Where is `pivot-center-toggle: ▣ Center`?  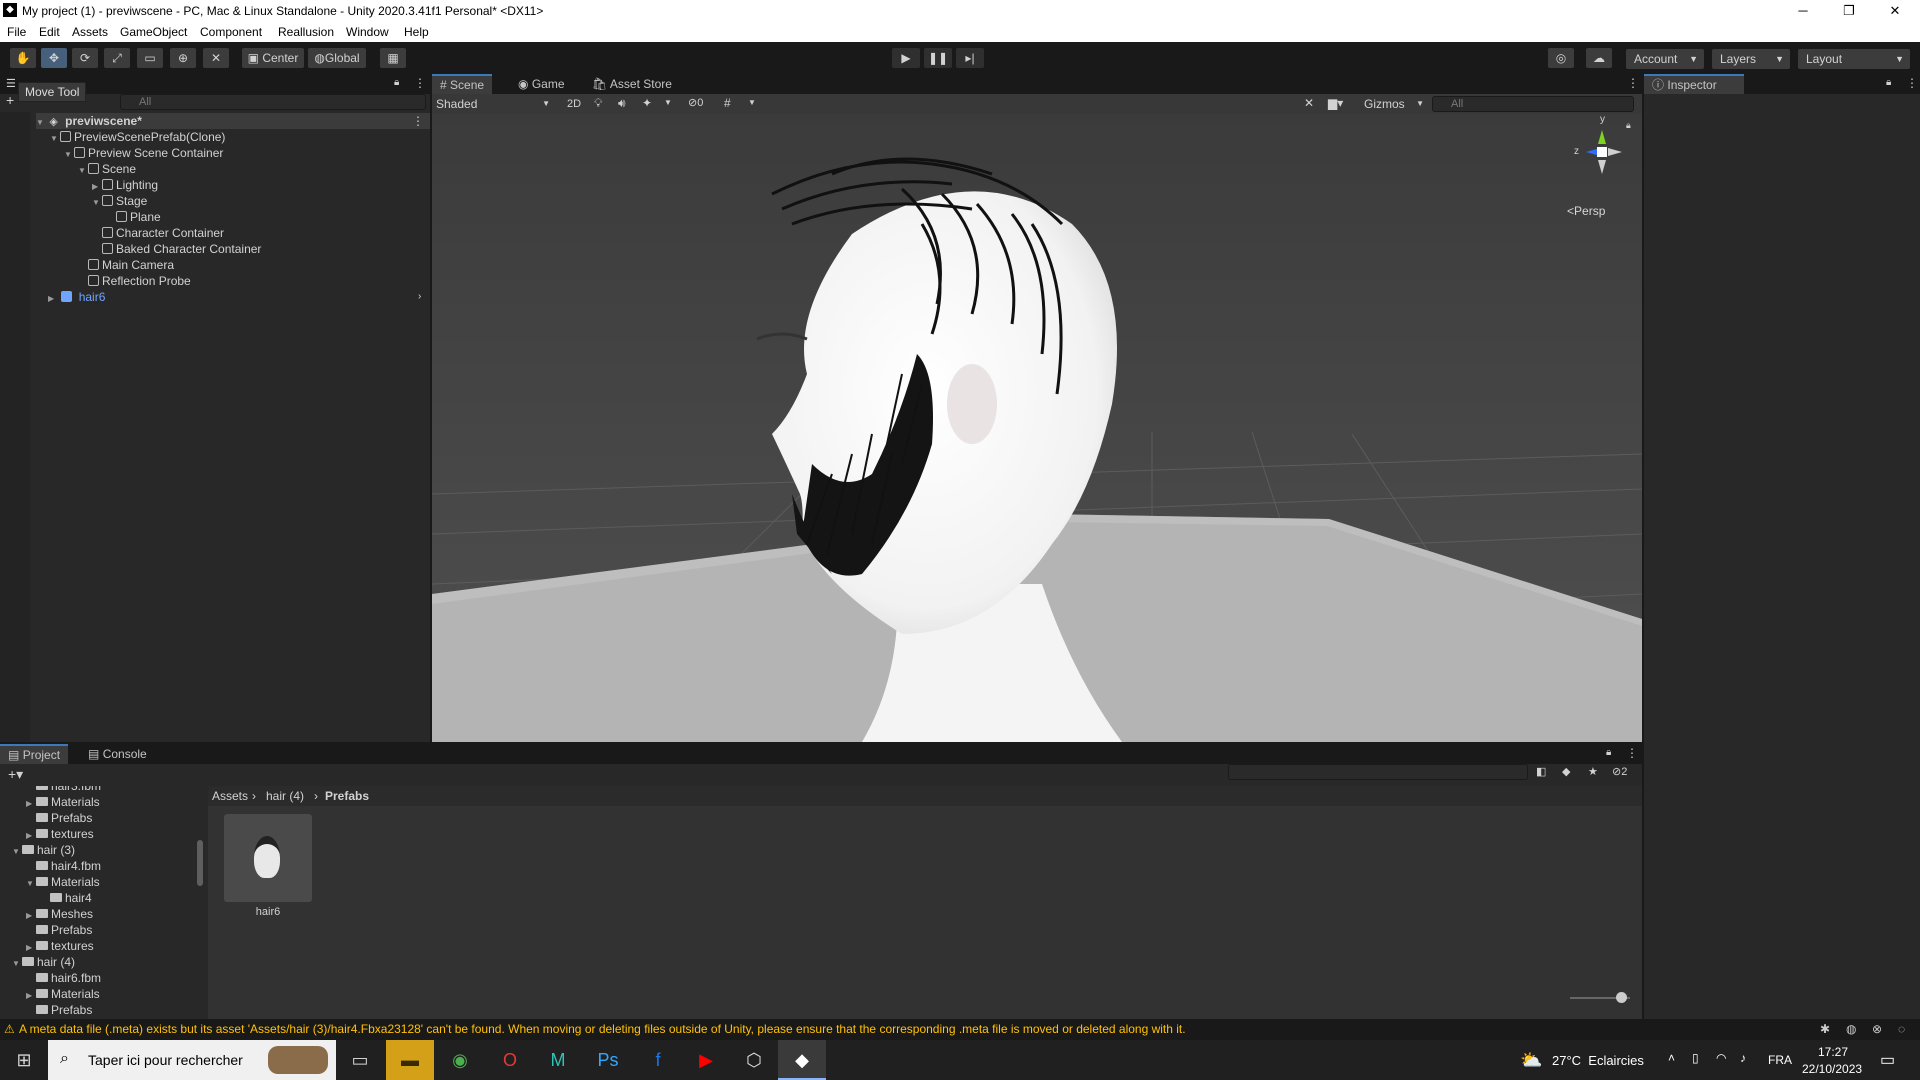
pivot-center-toggle: ▣ Center is located at coordinates (273, 58).